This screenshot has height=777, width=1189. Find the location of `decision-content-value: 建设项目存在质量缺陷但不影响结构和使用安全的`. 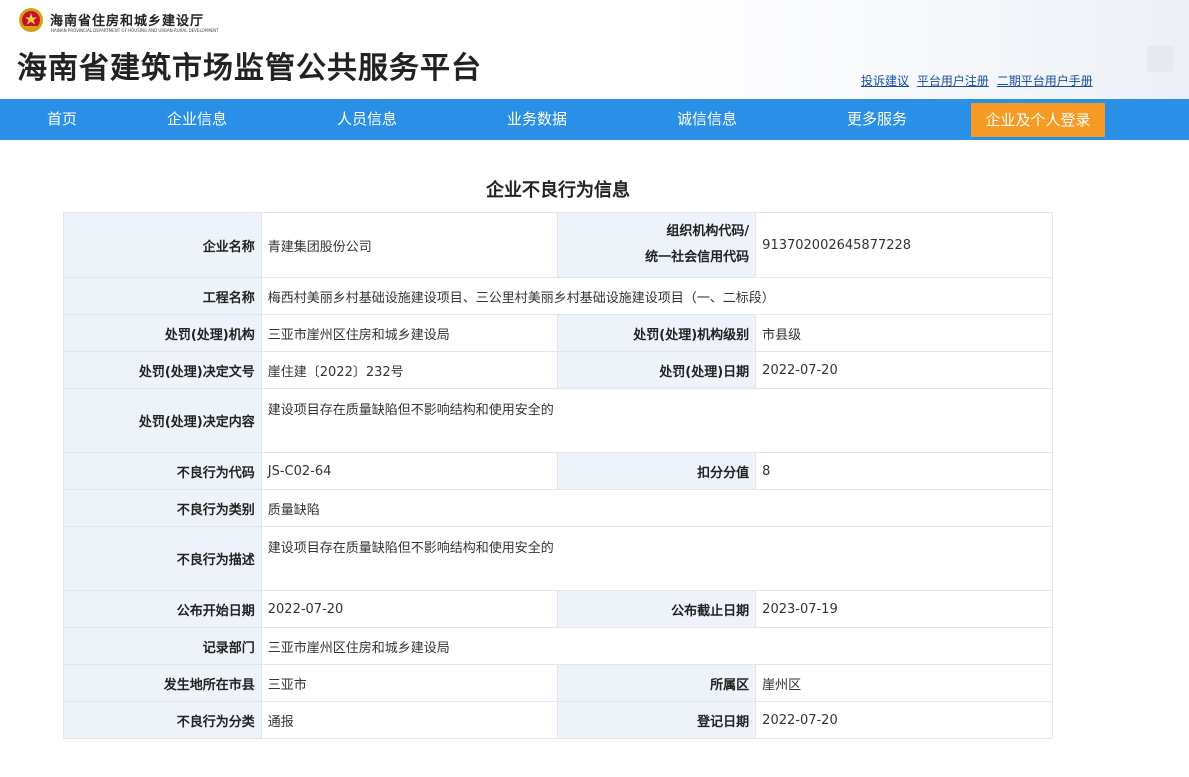

decision-content-value: 建设项目存在质量缺陷但不影响结构和使用安全的 is located at coordinates (657, 420).